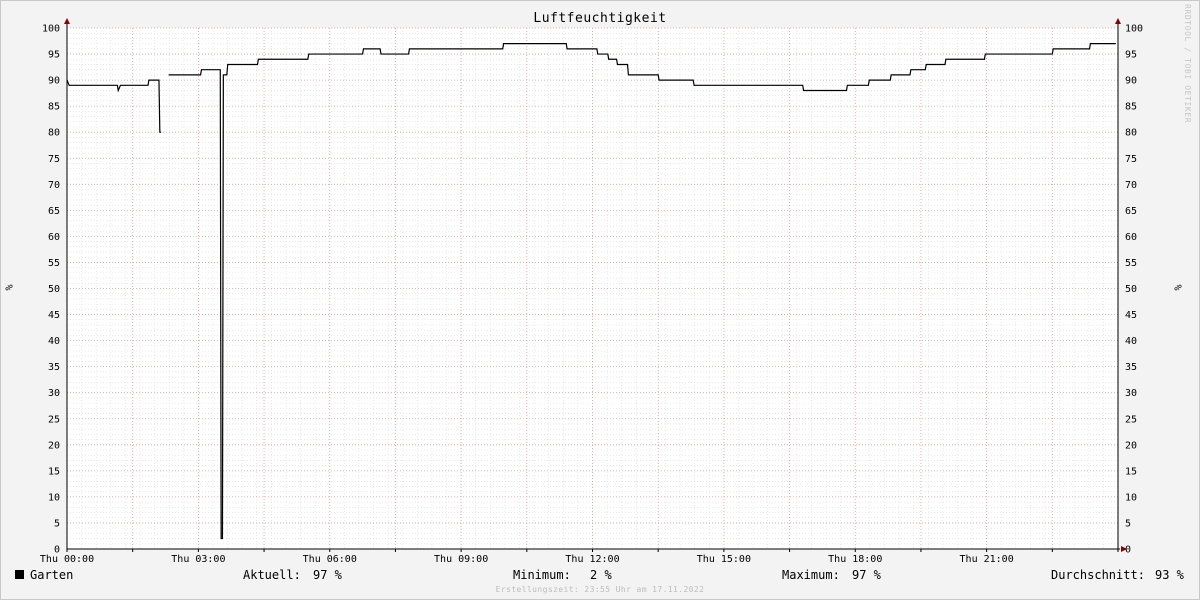 This screenshot has height=600, width=1200. I want to click on y-tick-label-left: 95, so click(54, 55).